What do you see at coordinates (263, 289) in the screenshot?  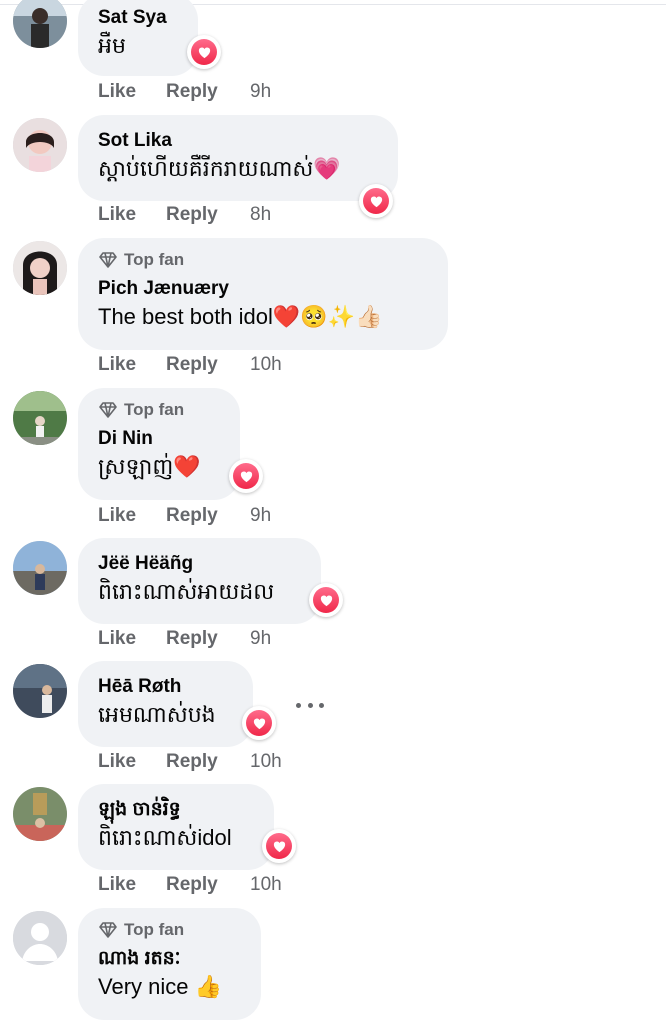 I see `comment-author: Pich Jænuæry` at bounding box center [263, 289].